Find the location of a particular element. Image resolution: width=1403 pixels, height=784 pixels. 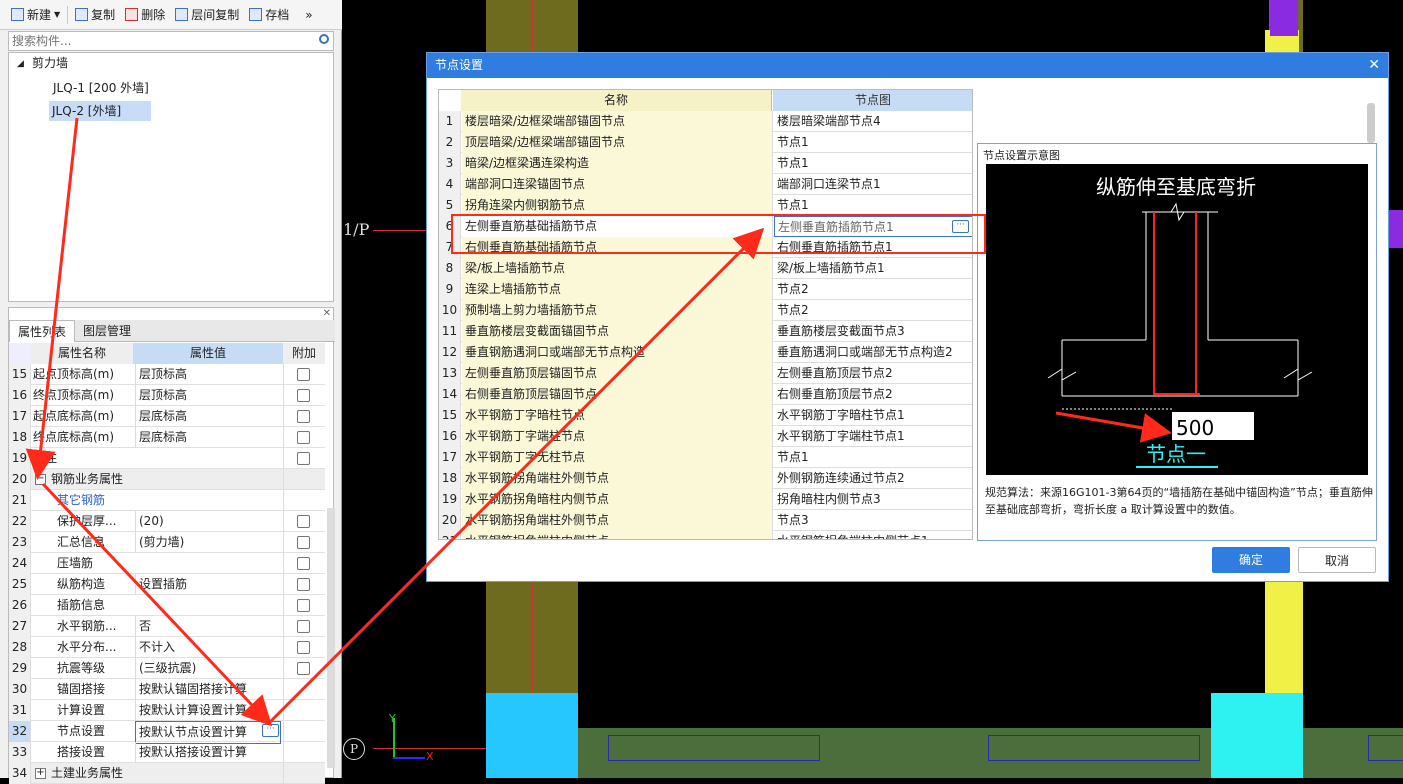

arrow-tree-to-prop is located at coordinates (52, 298).